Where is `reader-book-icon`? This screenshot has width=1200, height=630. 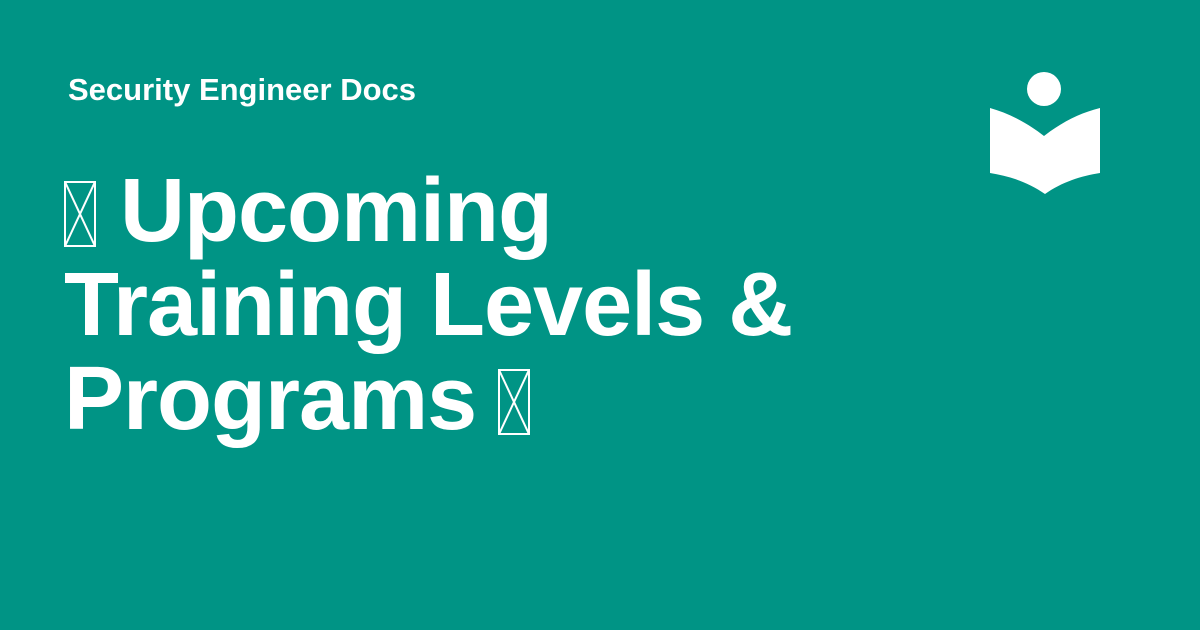 reader-book-icon is located at coordinates (1045, 133).